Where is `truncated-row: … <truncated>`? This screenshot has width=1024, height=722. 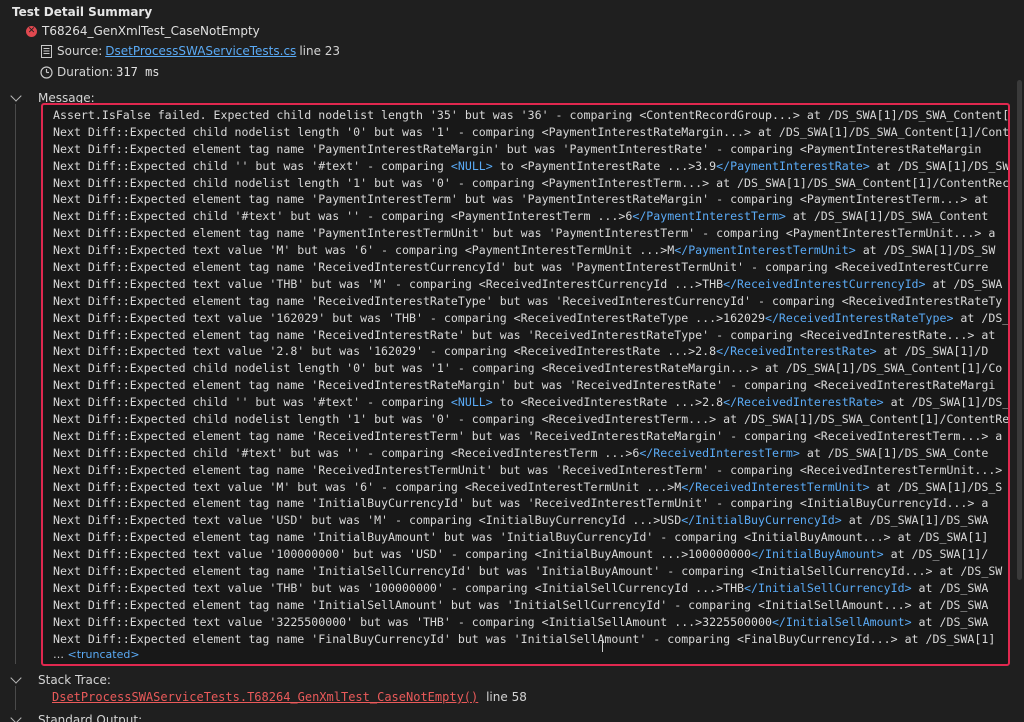 truncated-row: … <truncated> is located at coordinates (96, 654).